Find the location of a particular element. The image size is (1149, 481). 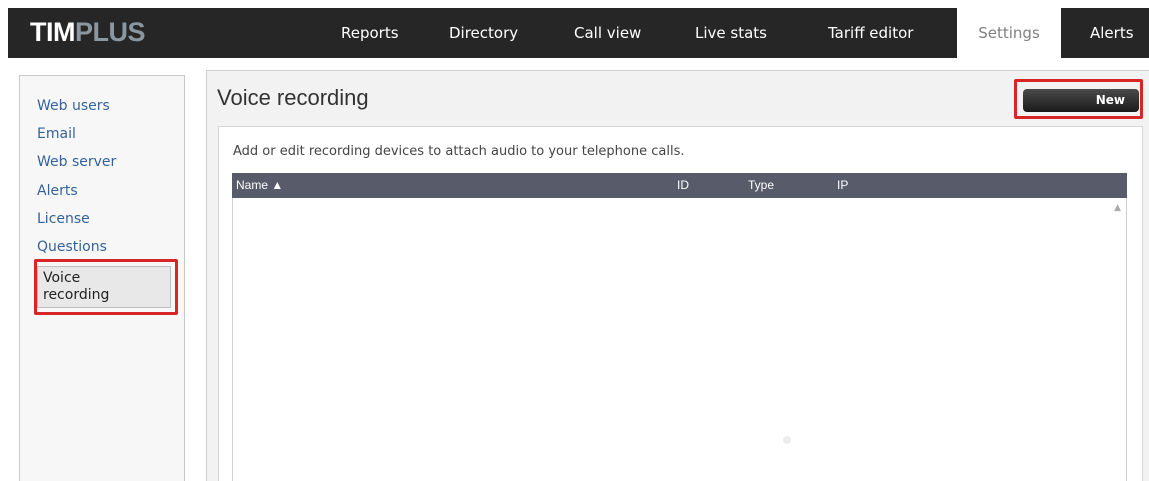

column-header-name: Name ▲ is located at coordinates (259, 185).